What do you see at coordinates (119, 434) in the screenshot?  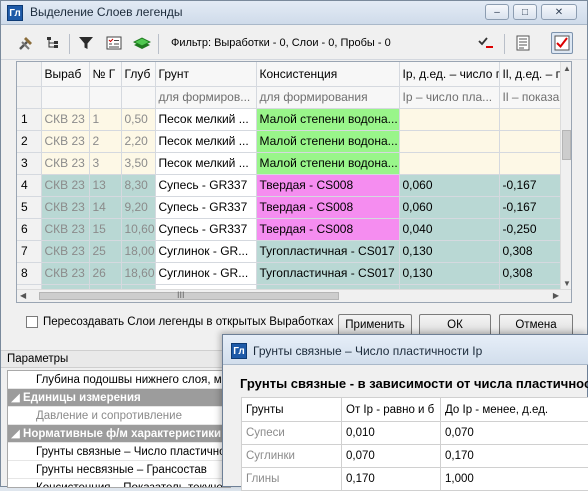 I see `params-section: ◢ Нормативные ф/м характеристики` at bounding box center [119, 434].